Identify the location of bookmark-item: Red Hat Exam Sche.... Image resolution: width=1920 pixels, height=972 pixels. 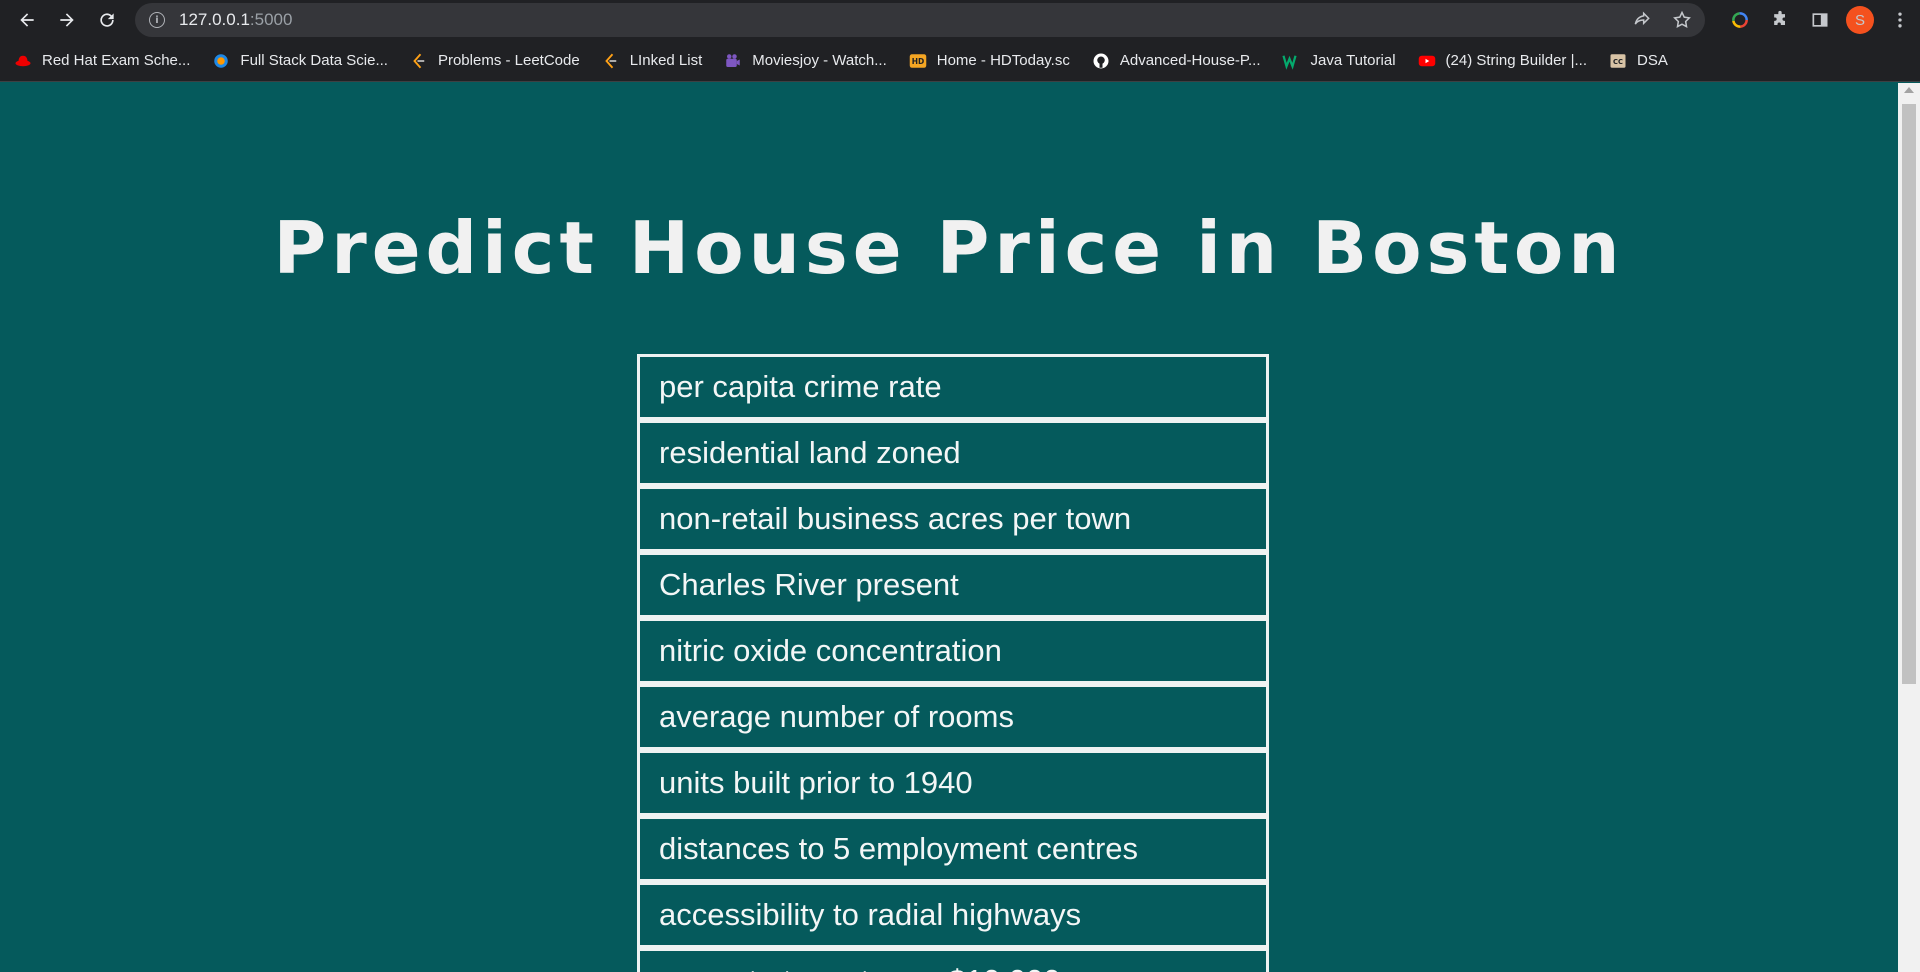
(102, 61).